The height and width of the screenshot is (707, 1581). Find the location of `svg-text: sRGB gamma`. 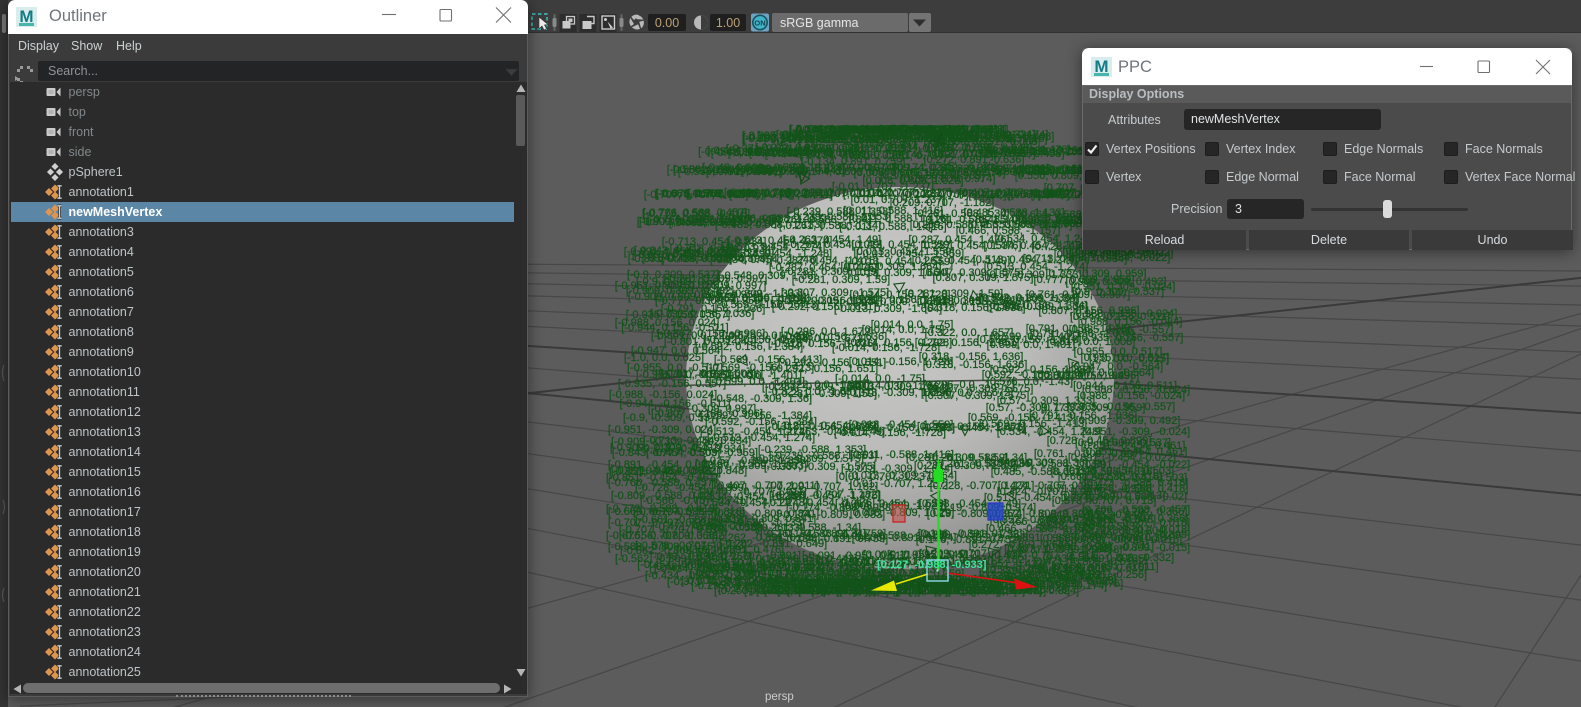

svg-text: sRGB gamma is located at coordinates (819, 23).